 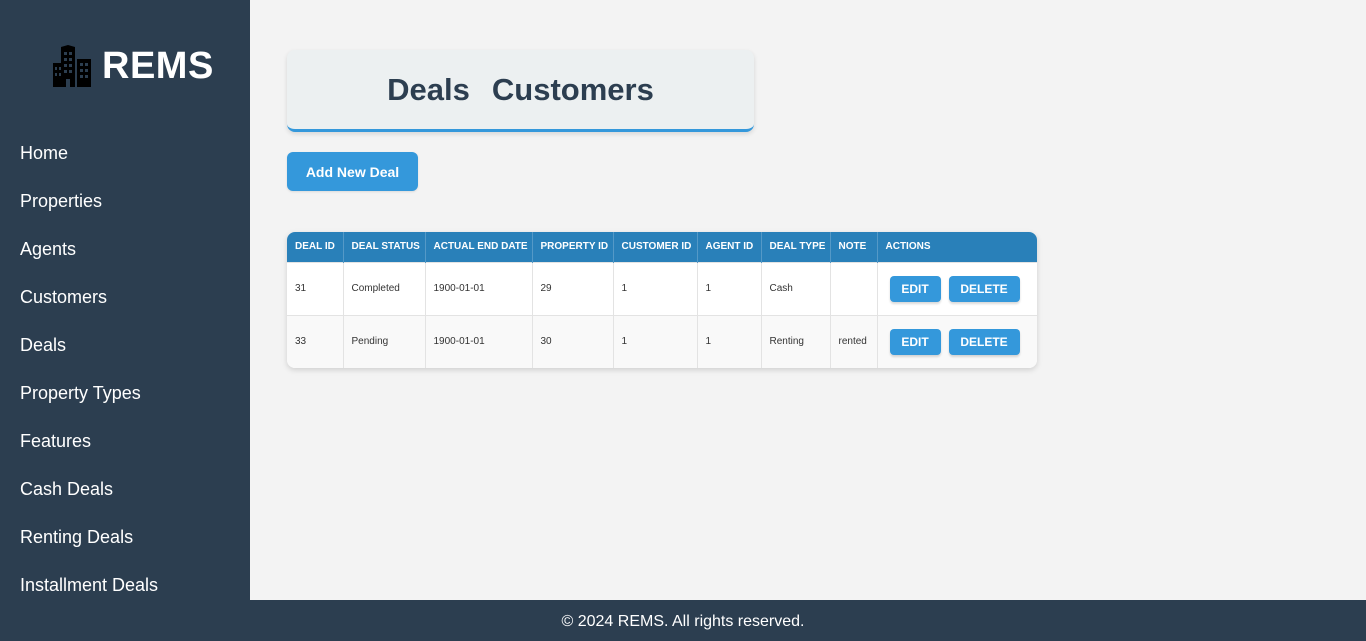 I want to click on cell-deal-id: 33, so click(x=315, y=341).